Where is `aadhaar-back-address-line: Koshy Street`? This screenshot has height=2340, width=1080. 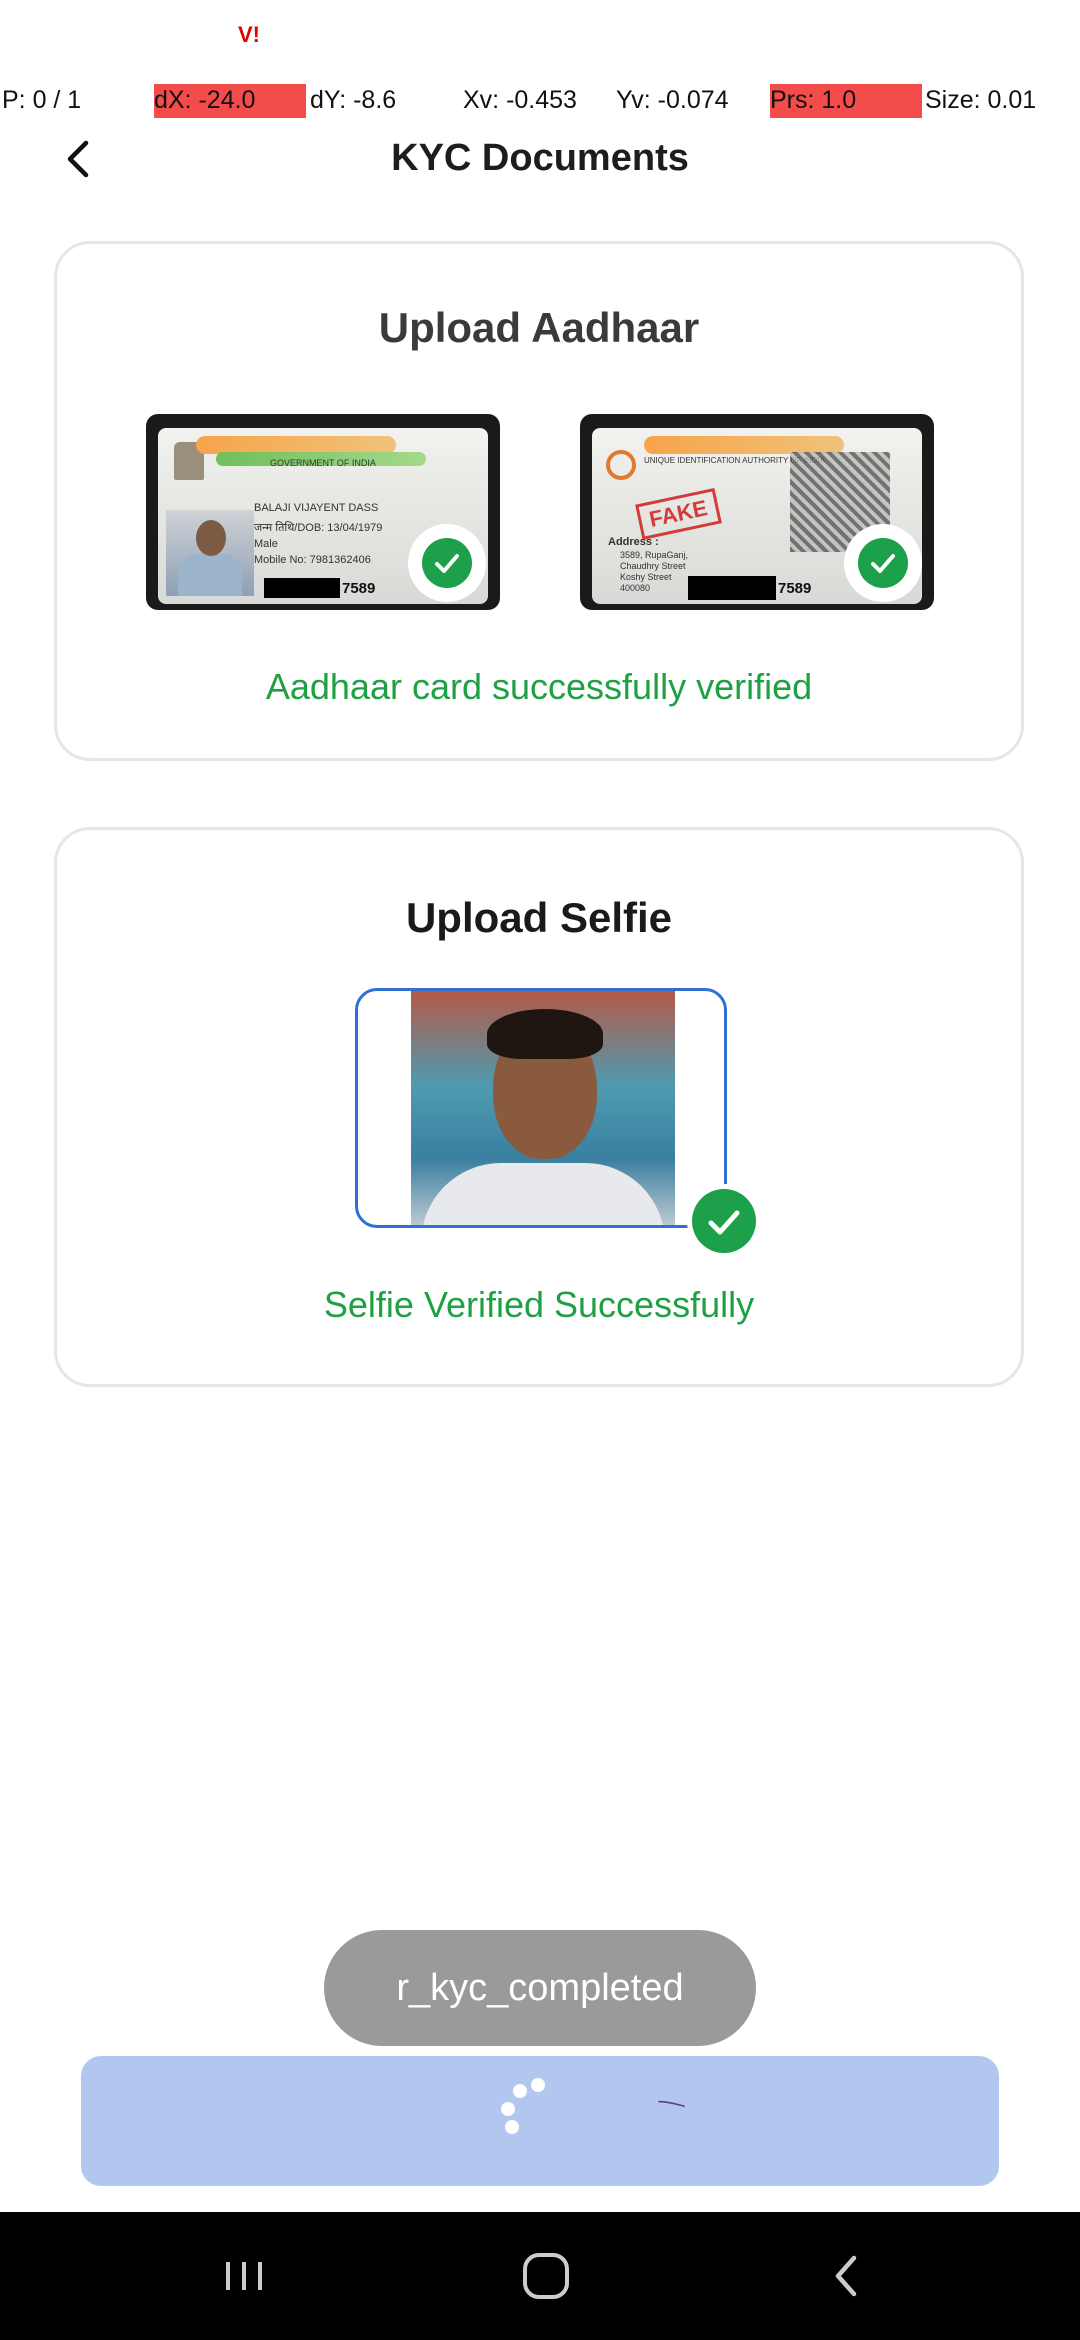
aadhaar-back-address-line: Koshy Street is located at coordinates (646, 577).